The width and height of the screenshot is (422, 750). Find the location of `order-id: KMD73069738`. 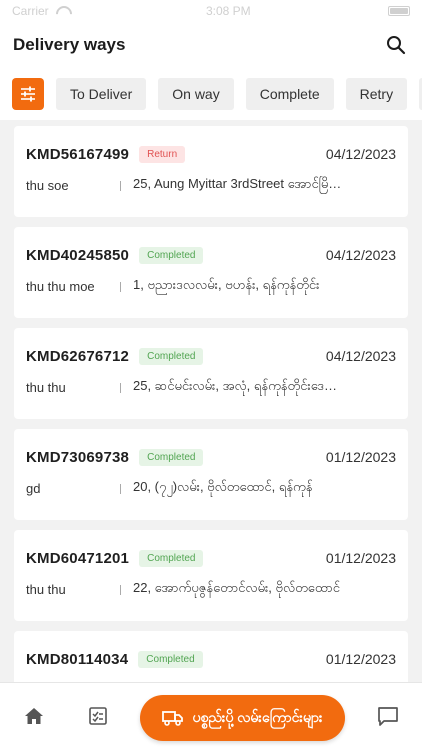

order-id: KMD73069738 is located at coordinates (78, 457).